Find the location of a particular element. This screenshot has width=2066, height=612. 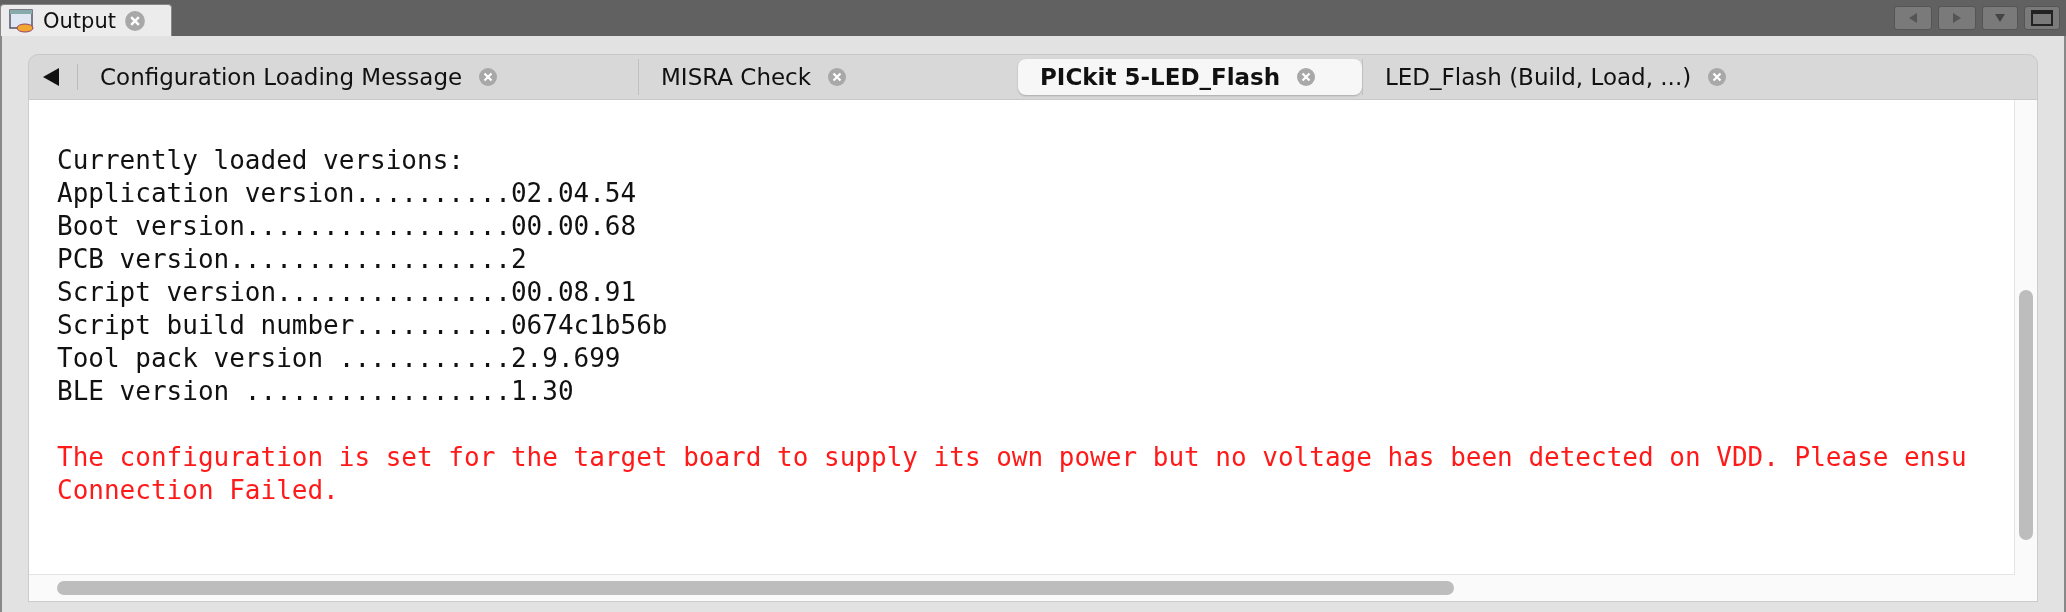

console-tab: MISRA Check is located at coordinates (828, 77).